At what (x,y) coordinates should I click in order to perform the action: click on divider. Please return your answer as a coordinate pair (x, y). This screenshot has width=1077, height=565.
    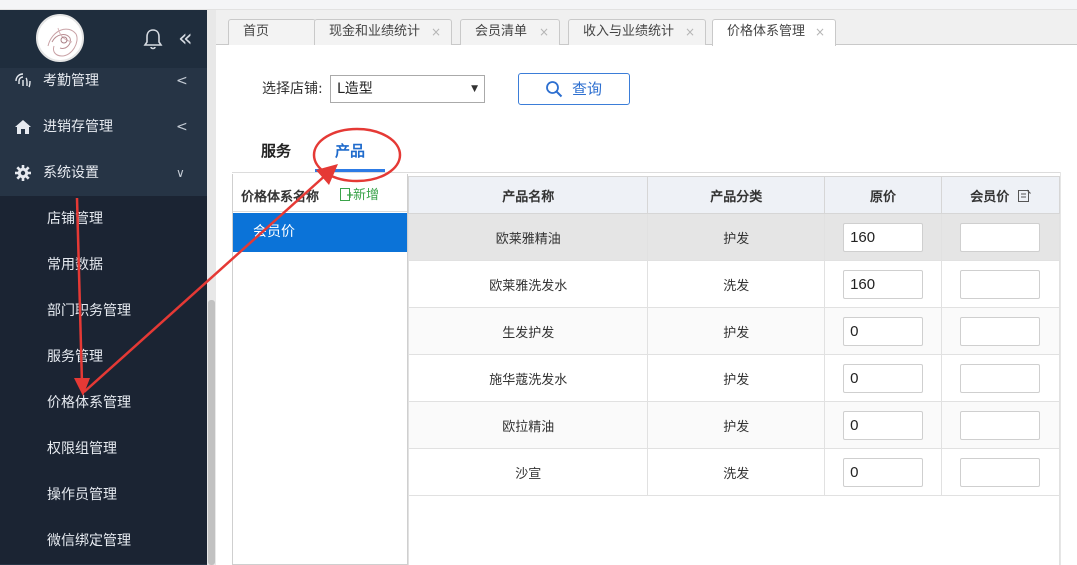
    Looking at the image, I should click on (654, 172).